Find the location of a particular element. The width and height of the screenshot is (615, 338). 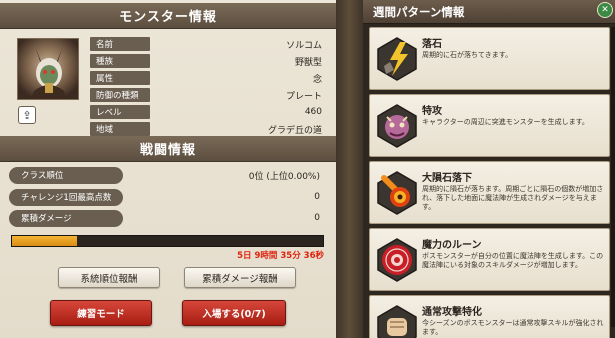

pattern-desc: 今シーズンのボスモンスターは通常攻撃スキルが強化されます。 is located at coordinates (513, 327).